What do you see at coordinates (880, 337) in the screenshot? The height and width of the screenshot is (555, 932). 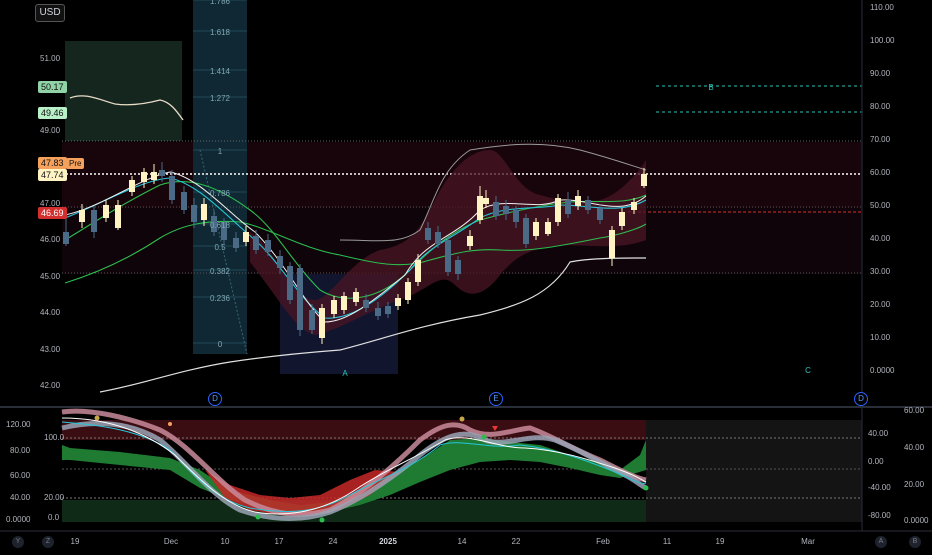 I see `right-price-label: 10.00` at bounding box center [880, 337].